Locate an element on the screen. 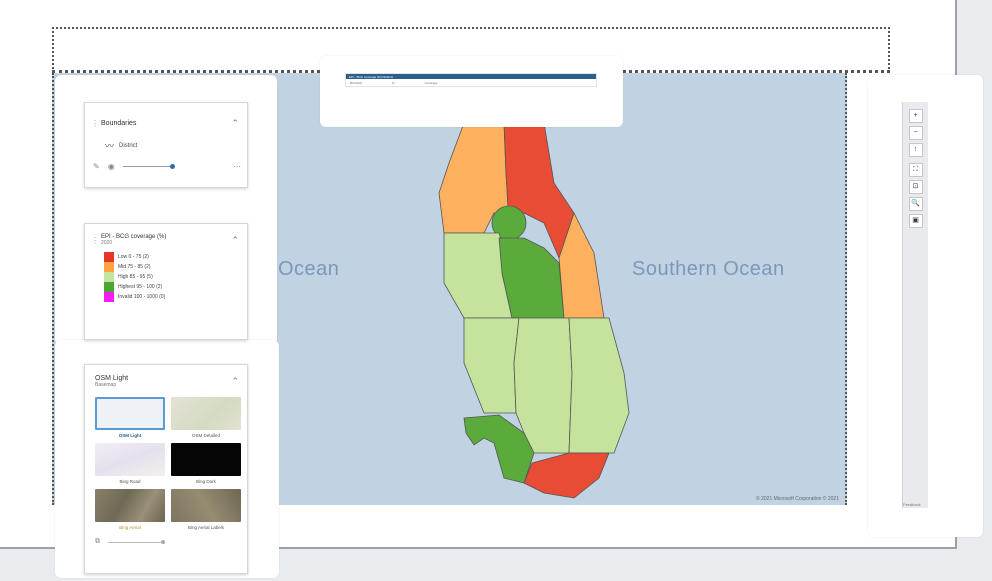 The width and height of the screenshot is (992, 581). basemap-title: OSM Light is located at coordinates (112, 378).